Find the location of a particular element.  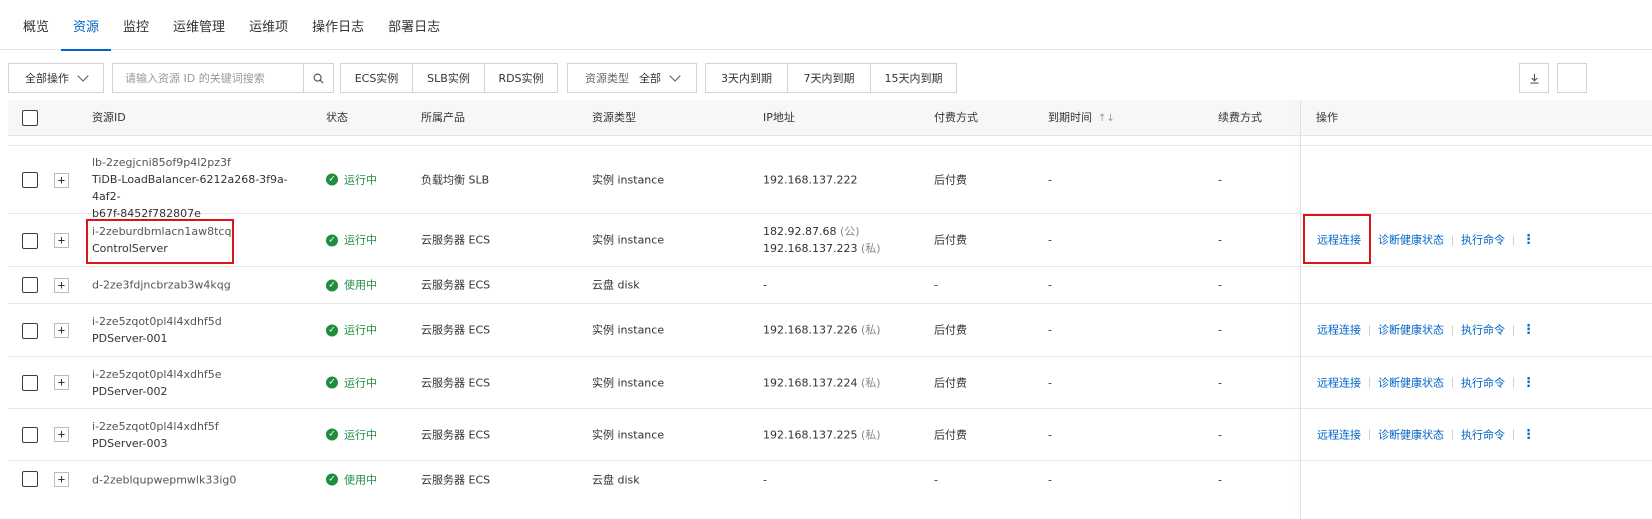

tab-deploy-log: 部署日志 is located at coordinates (414, 25).